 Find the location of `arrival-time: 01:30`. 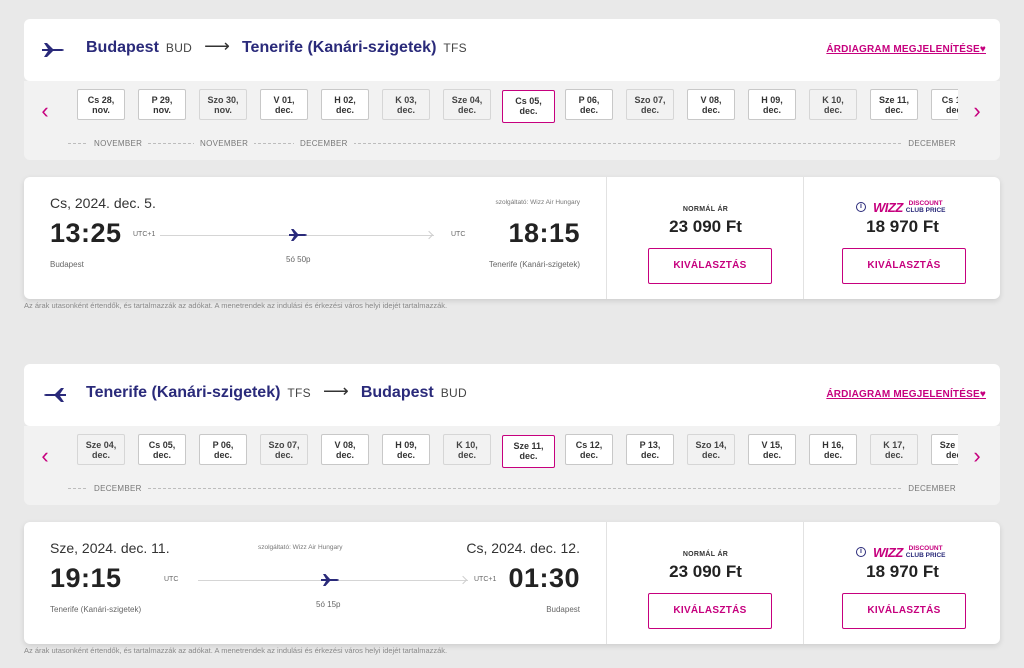

arrival-time: 01:30 is located at coordinates (544, 578).